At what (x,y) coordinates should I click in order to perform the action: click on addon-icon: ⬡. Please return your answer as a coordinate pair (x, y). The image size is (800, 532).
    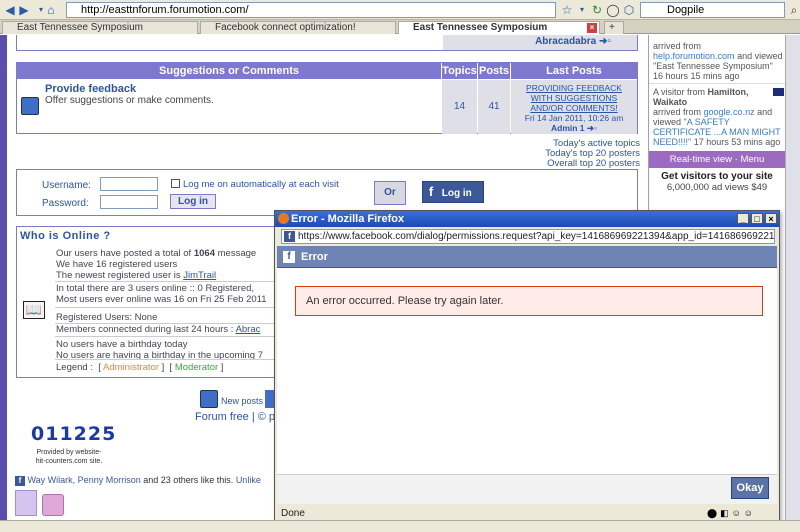
    Looking at the image, I should click on (629, 10).